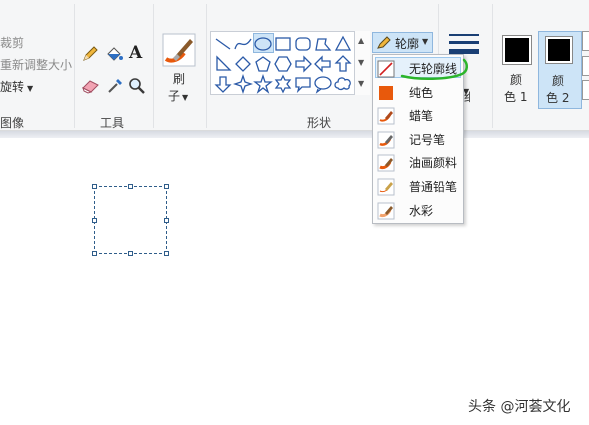 This screenshot has height=425, width=589. I want to click on shapes-gallery, so click(290, 63).